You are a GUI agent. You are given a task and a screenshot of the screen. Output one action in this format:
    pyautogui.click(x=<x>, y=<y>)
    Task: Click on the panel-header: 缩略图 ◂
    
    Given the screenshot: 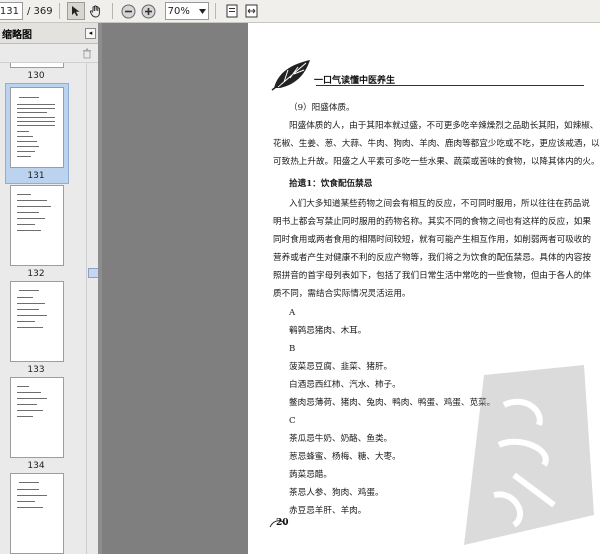 What is the action you would take?
    pyautogui.click(x=49, y=33)
    